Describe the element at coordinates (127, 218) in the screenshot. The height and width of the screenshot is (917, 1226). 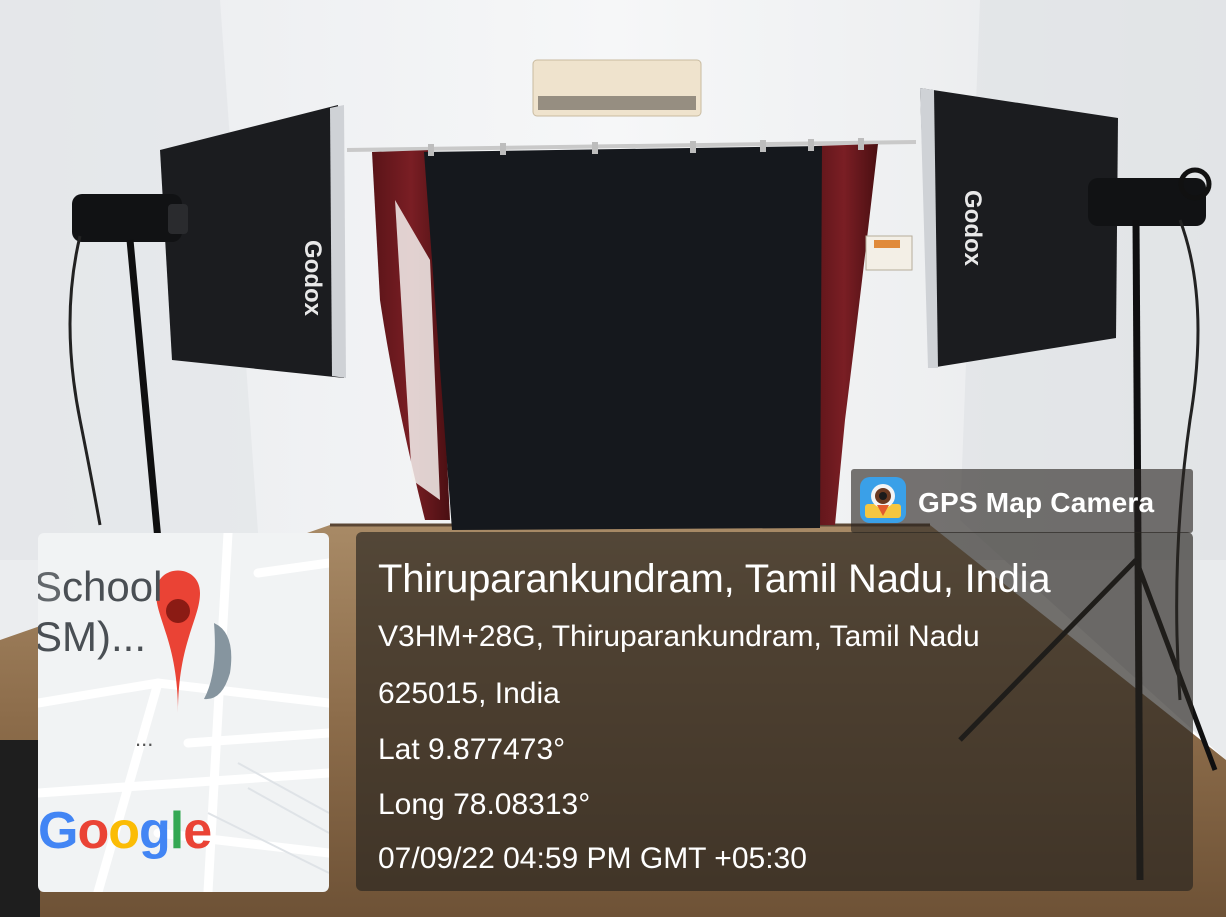
I see `left-flash-head` at that location.